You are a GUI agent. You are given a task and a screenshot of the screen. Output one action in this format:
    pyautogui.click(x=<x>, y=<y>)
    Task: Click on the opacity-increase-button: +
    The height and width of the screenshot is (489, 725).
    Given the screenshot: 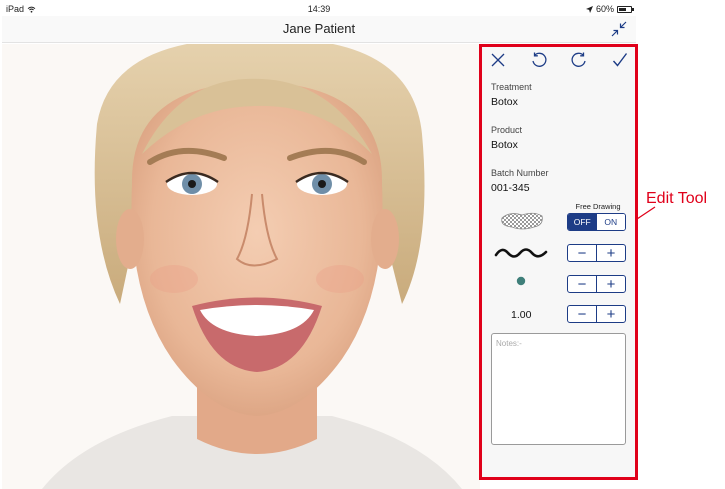 What is the action you would take?
    pyautogui.click(x=610, y=314)
    